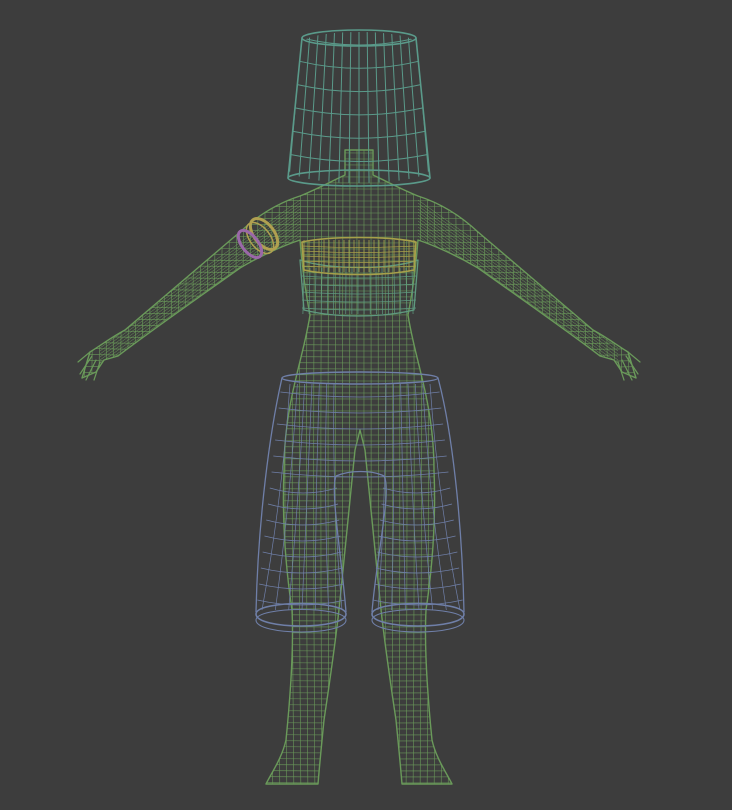 The image size is (732, 810). What do you see at coordinates (359, 256) in the screenshot?
I see `chest-band-mesh` at bounding box center [359, 256].